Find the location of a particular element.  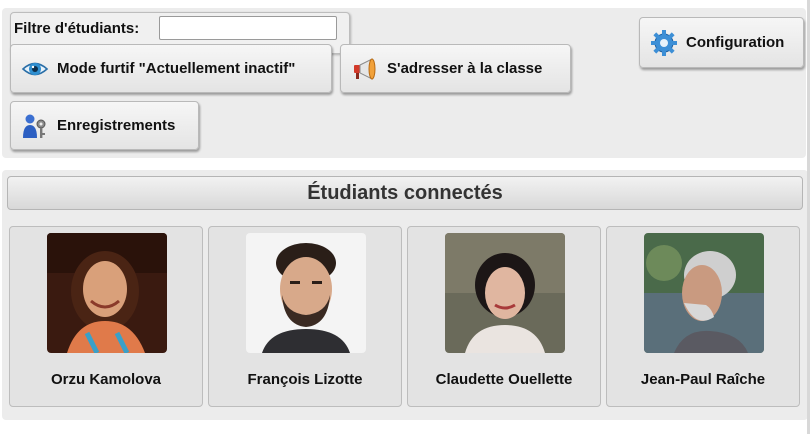

student-card: Jean-Paul Raîche is located at coordinates (703, 316).